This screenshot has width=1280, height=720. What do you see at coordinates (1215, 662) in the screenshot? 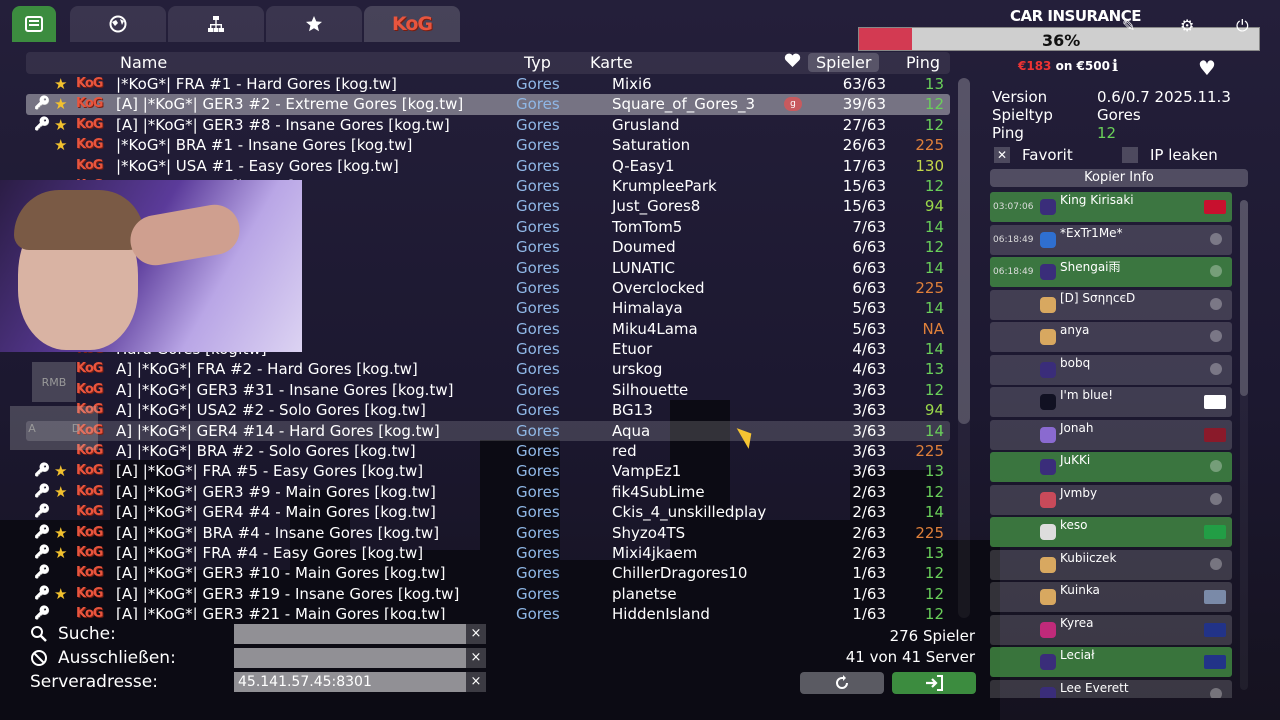
I see `country-flag-icon` at bounding box center [1215, 662].